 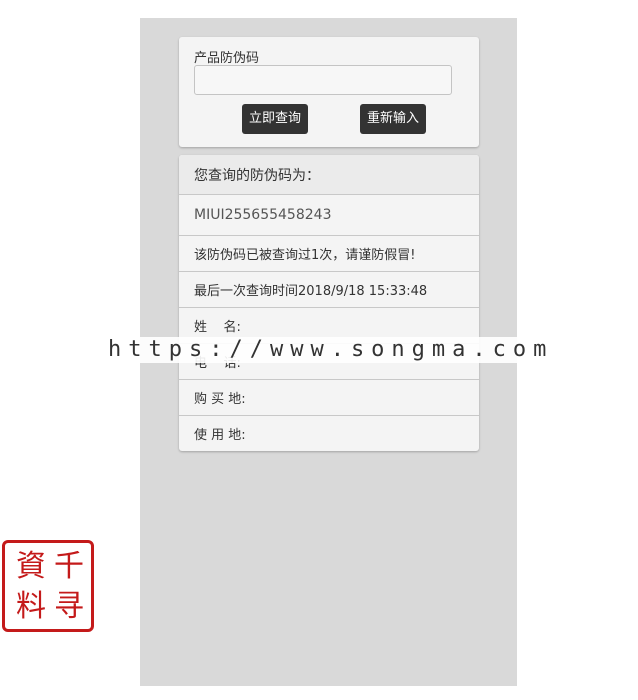 I want to click on query-count-notice: 该防伪码已被查询过1次，请谨防假冒!, so click(x=329, y=254).